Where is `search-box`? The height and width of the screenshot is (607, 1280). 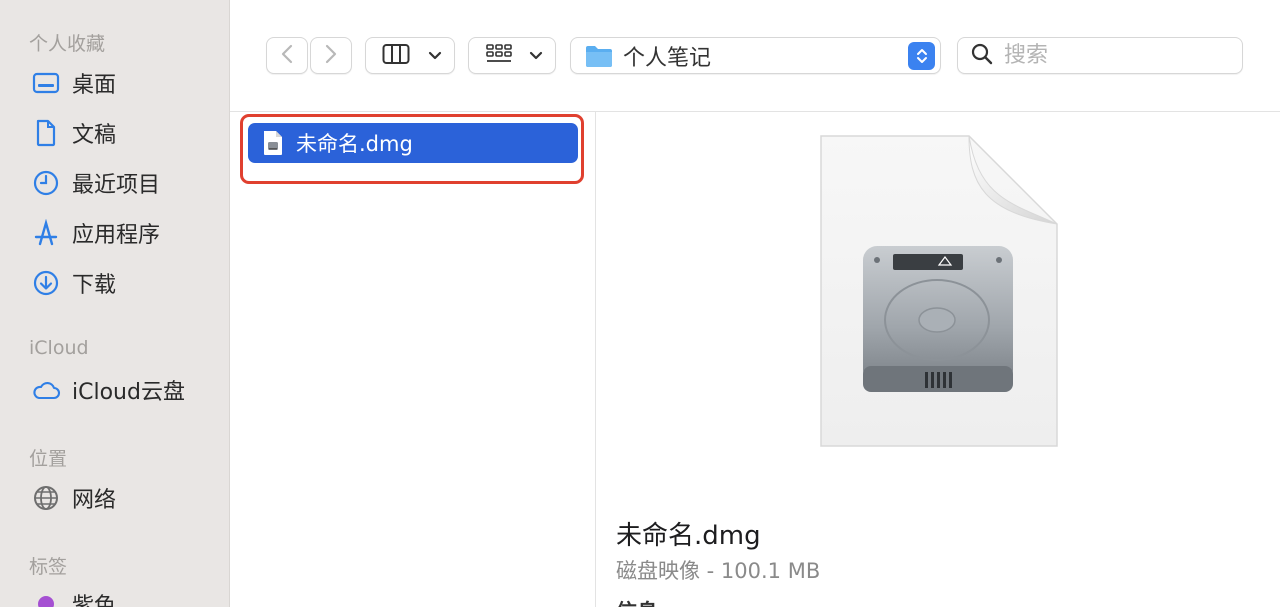 search-box is located at coordinates (1100, 55).